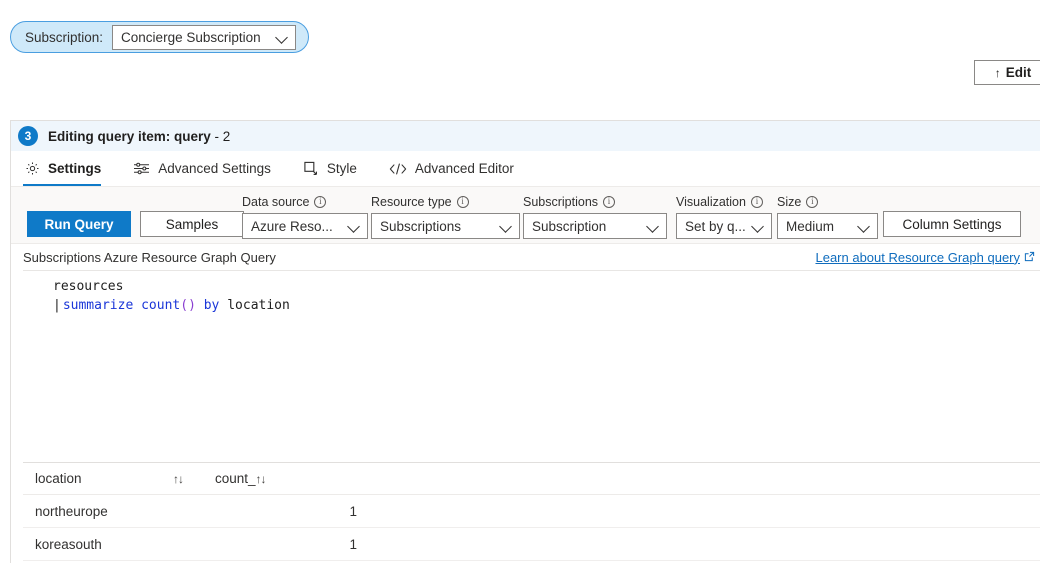 The height and width of the screenshot is (563, 1040). I want to click on tab-advanced-settings: Advanced Settings, so click(208, 168).